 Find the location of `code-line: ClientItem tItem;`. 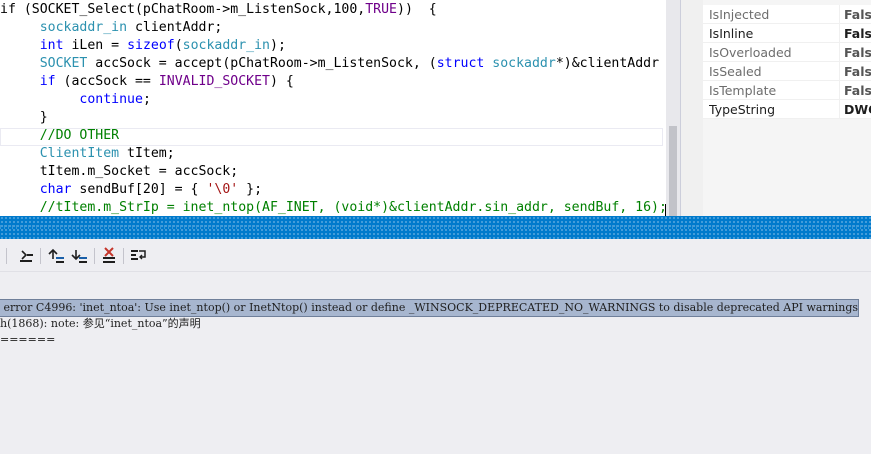

code-line: ClientItem tItem; is located at coordinates (87, 154).